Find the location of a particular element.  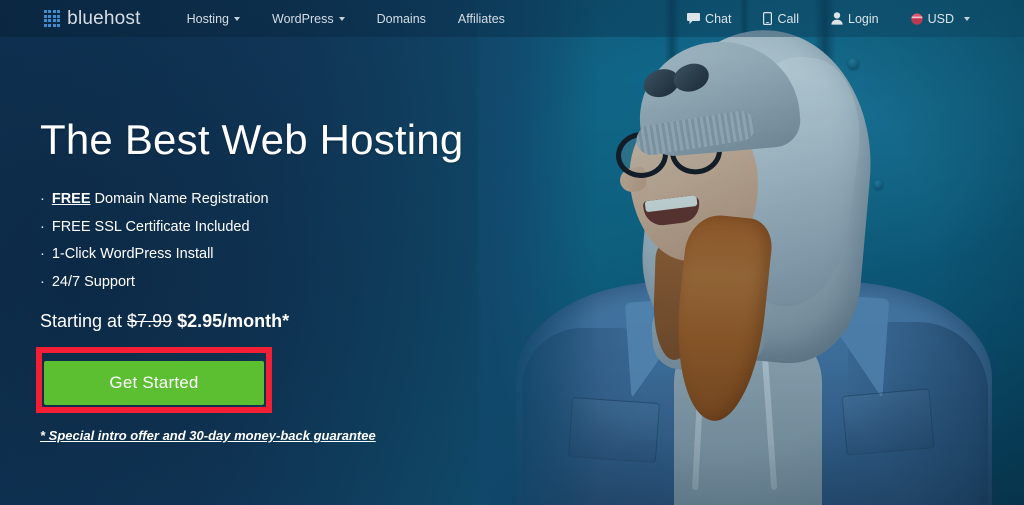

pricing-line: Starting at $7.99 $2.95/month* is located at coordinates (255, 321).